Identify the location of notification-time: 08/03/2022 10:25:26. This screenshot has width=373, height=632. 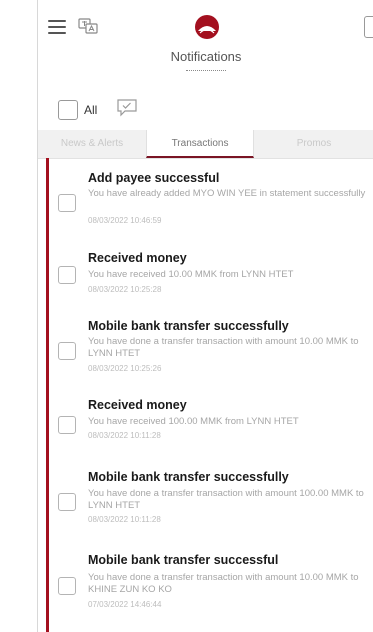
(125, 368).